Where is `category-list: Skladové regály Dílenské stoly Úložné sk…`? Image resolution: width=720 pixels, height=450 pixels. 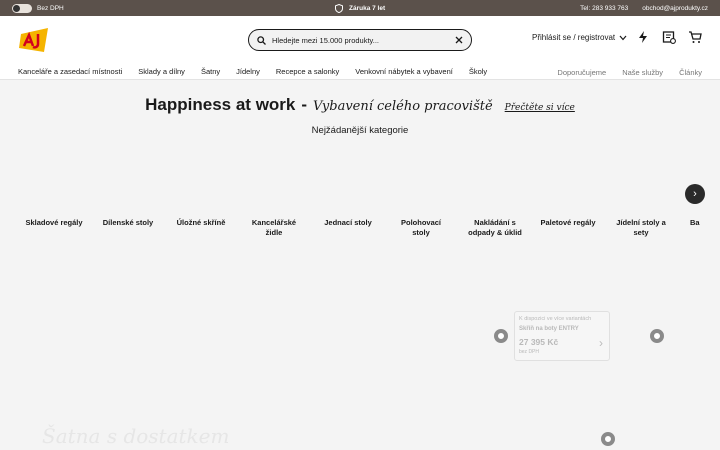
category-list: Skladové regály Dílenské stoly Úložné sk… is located at coordinates (360, 233).